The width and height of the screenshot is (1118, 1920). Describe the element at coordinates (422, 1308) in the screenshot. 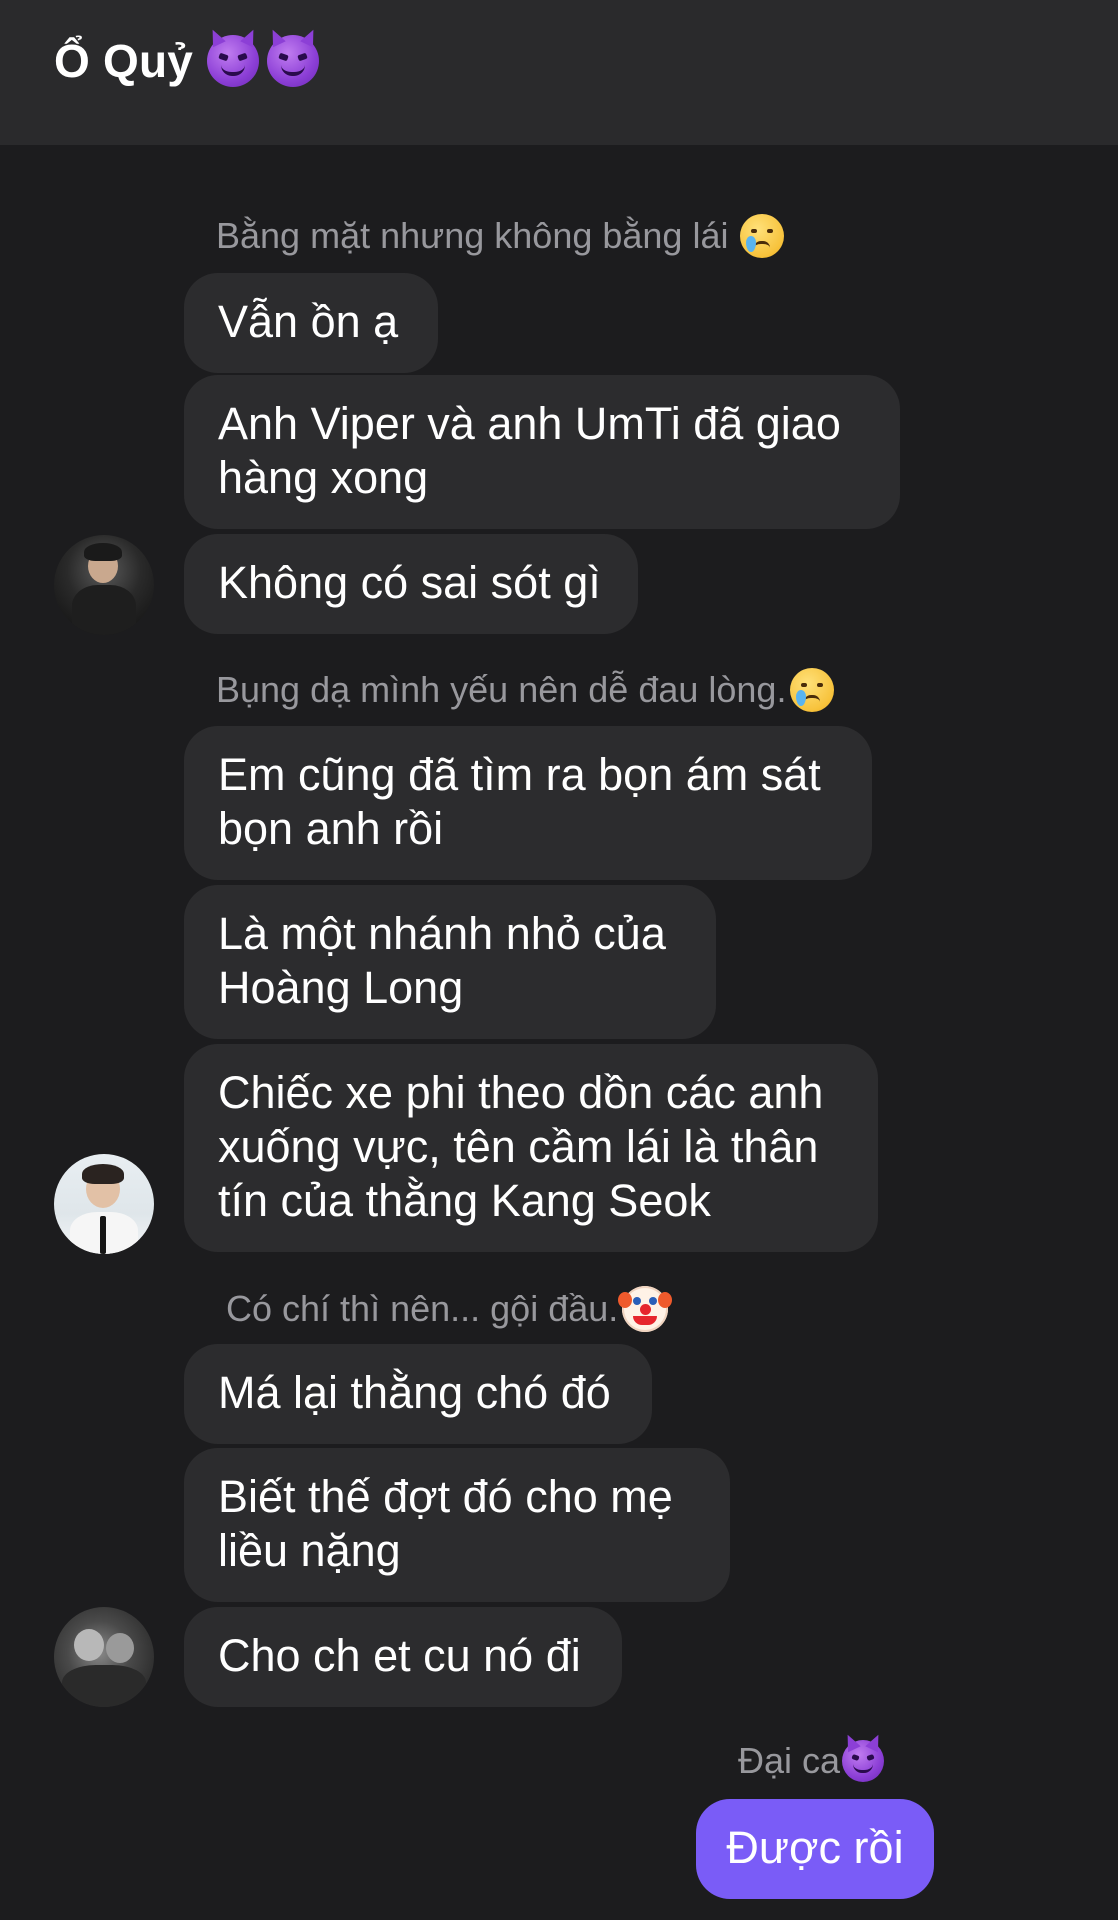

I see `sender-name-text: Có chí thì nên... gội đầu.` at that location.